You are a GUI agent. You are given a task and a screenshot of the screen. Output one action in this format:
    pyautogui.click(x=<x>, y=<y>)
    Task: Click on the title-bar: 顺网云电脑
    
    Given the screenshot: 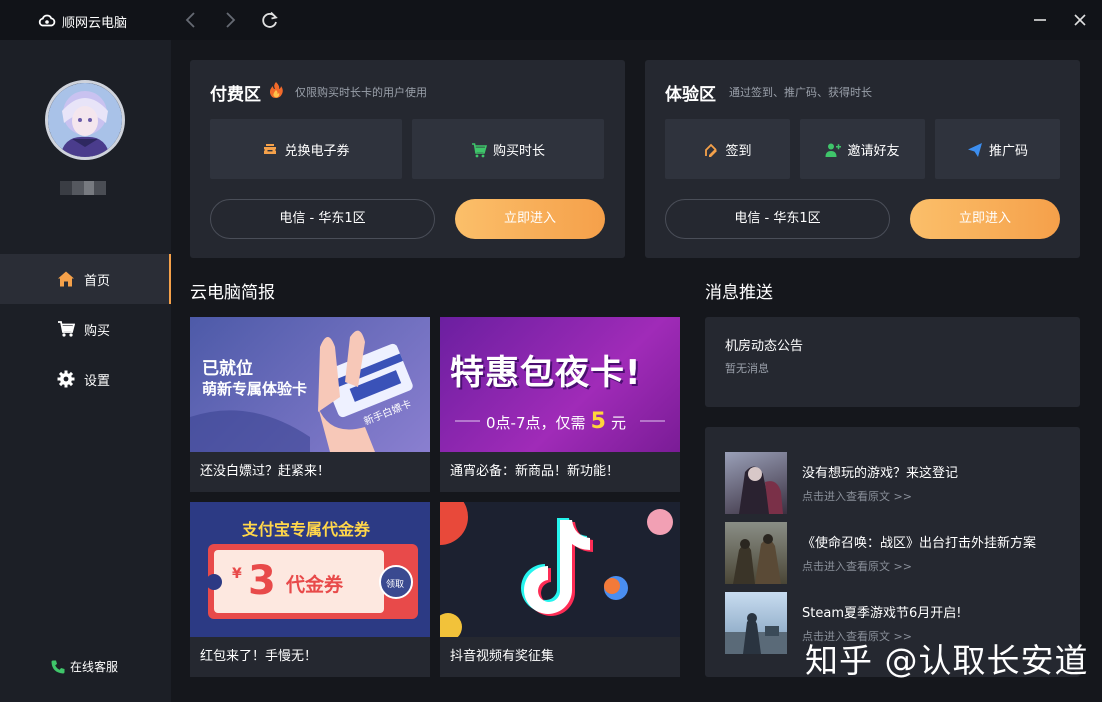 What is the action you would take?
    pyautogui.click(x=551, y=20)
    